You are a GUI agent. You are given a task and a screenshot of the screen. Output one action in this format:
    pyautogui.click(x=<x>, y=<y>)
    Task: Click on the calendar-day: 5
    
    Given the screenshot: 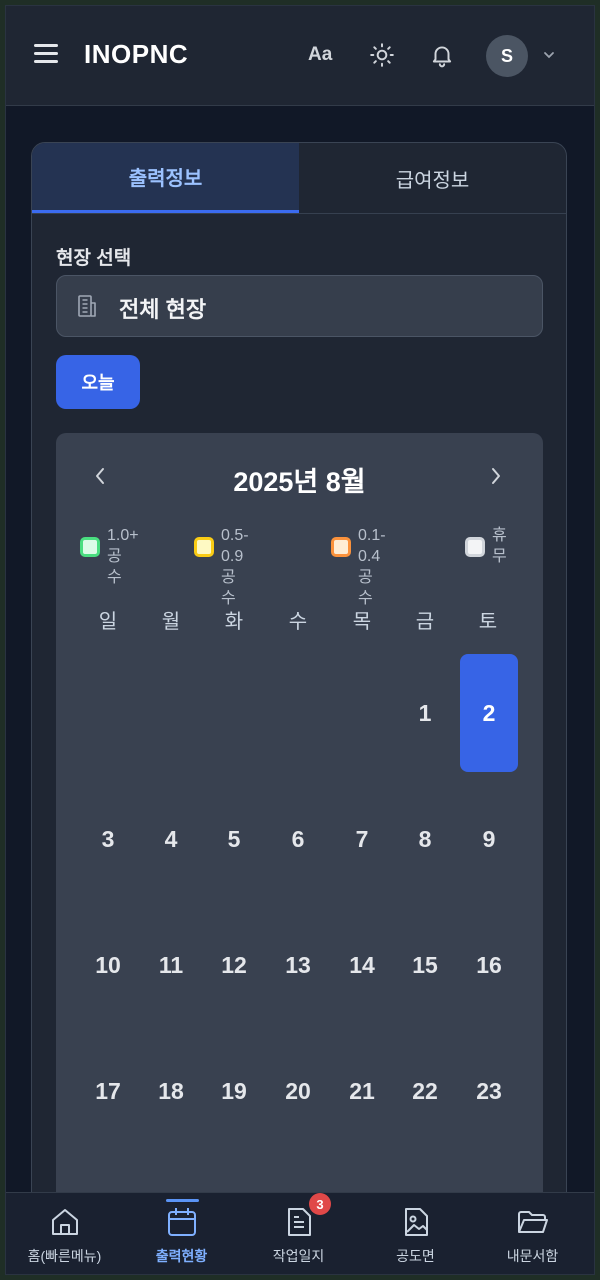 What is the action you would take?
    pyautogui.click(x=234, y=839)
    